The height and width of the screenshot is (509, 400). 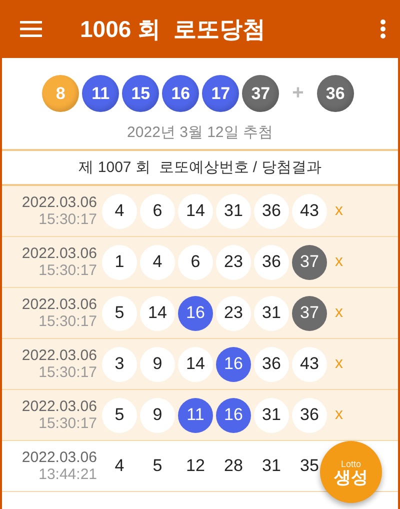 I want to click on prediction-row: 2022.03.06 15:30:17 5 14 16 23 31 37 x, so click(x=200, y=313).